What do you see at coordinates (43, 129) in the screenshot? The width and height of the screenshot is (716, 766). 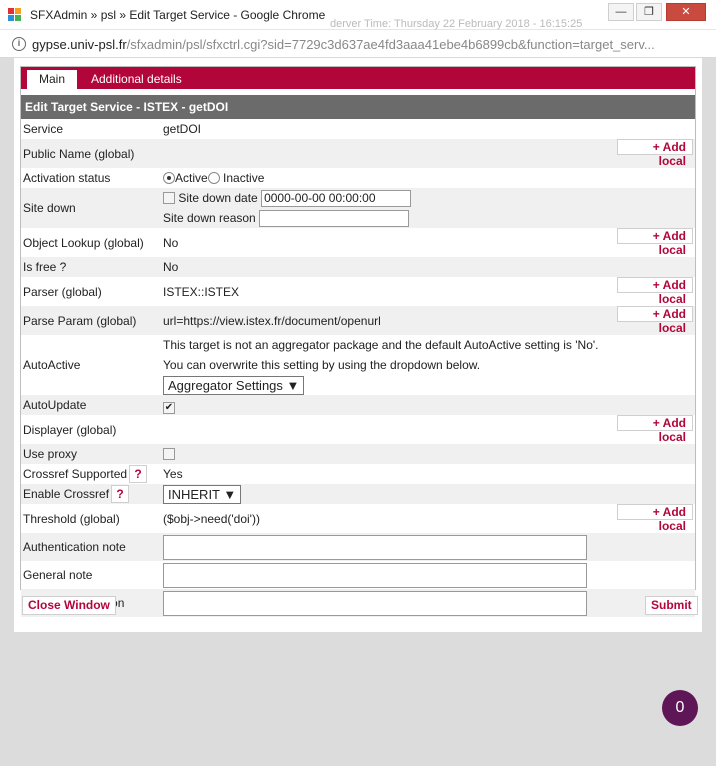 I see `service-label: Service` at bounding box center [43, 129].